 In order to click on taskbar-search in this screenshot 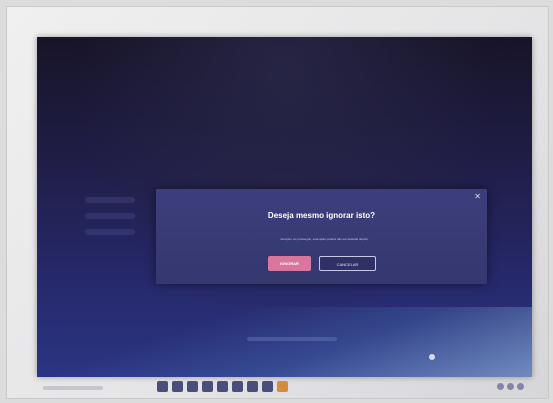, I will do `click(73, 388)`.